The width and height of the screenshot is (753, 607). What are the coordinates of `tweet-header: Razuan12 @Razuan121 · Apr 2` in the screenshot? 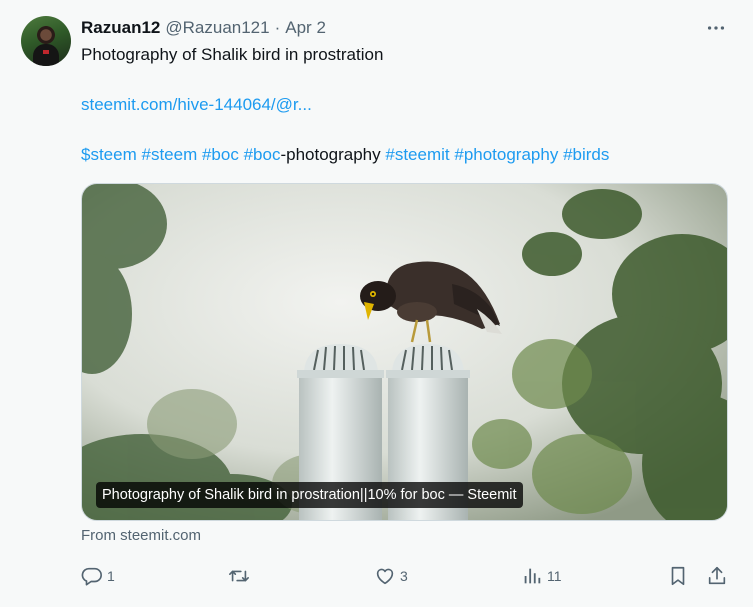 It's located at (203, 28).